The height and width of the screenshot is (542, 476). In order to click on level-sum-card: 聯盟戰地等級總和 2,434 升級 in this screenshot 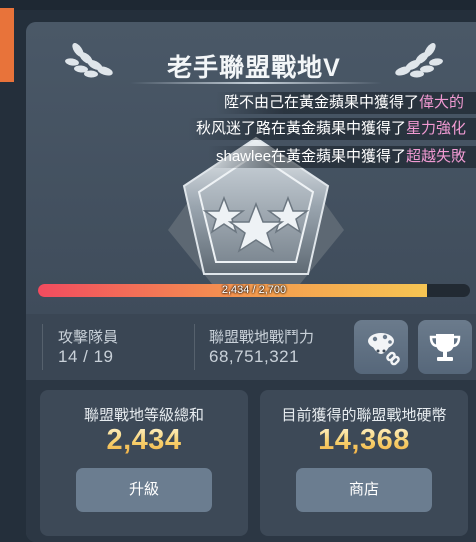, I will do `click(144, 463)`.